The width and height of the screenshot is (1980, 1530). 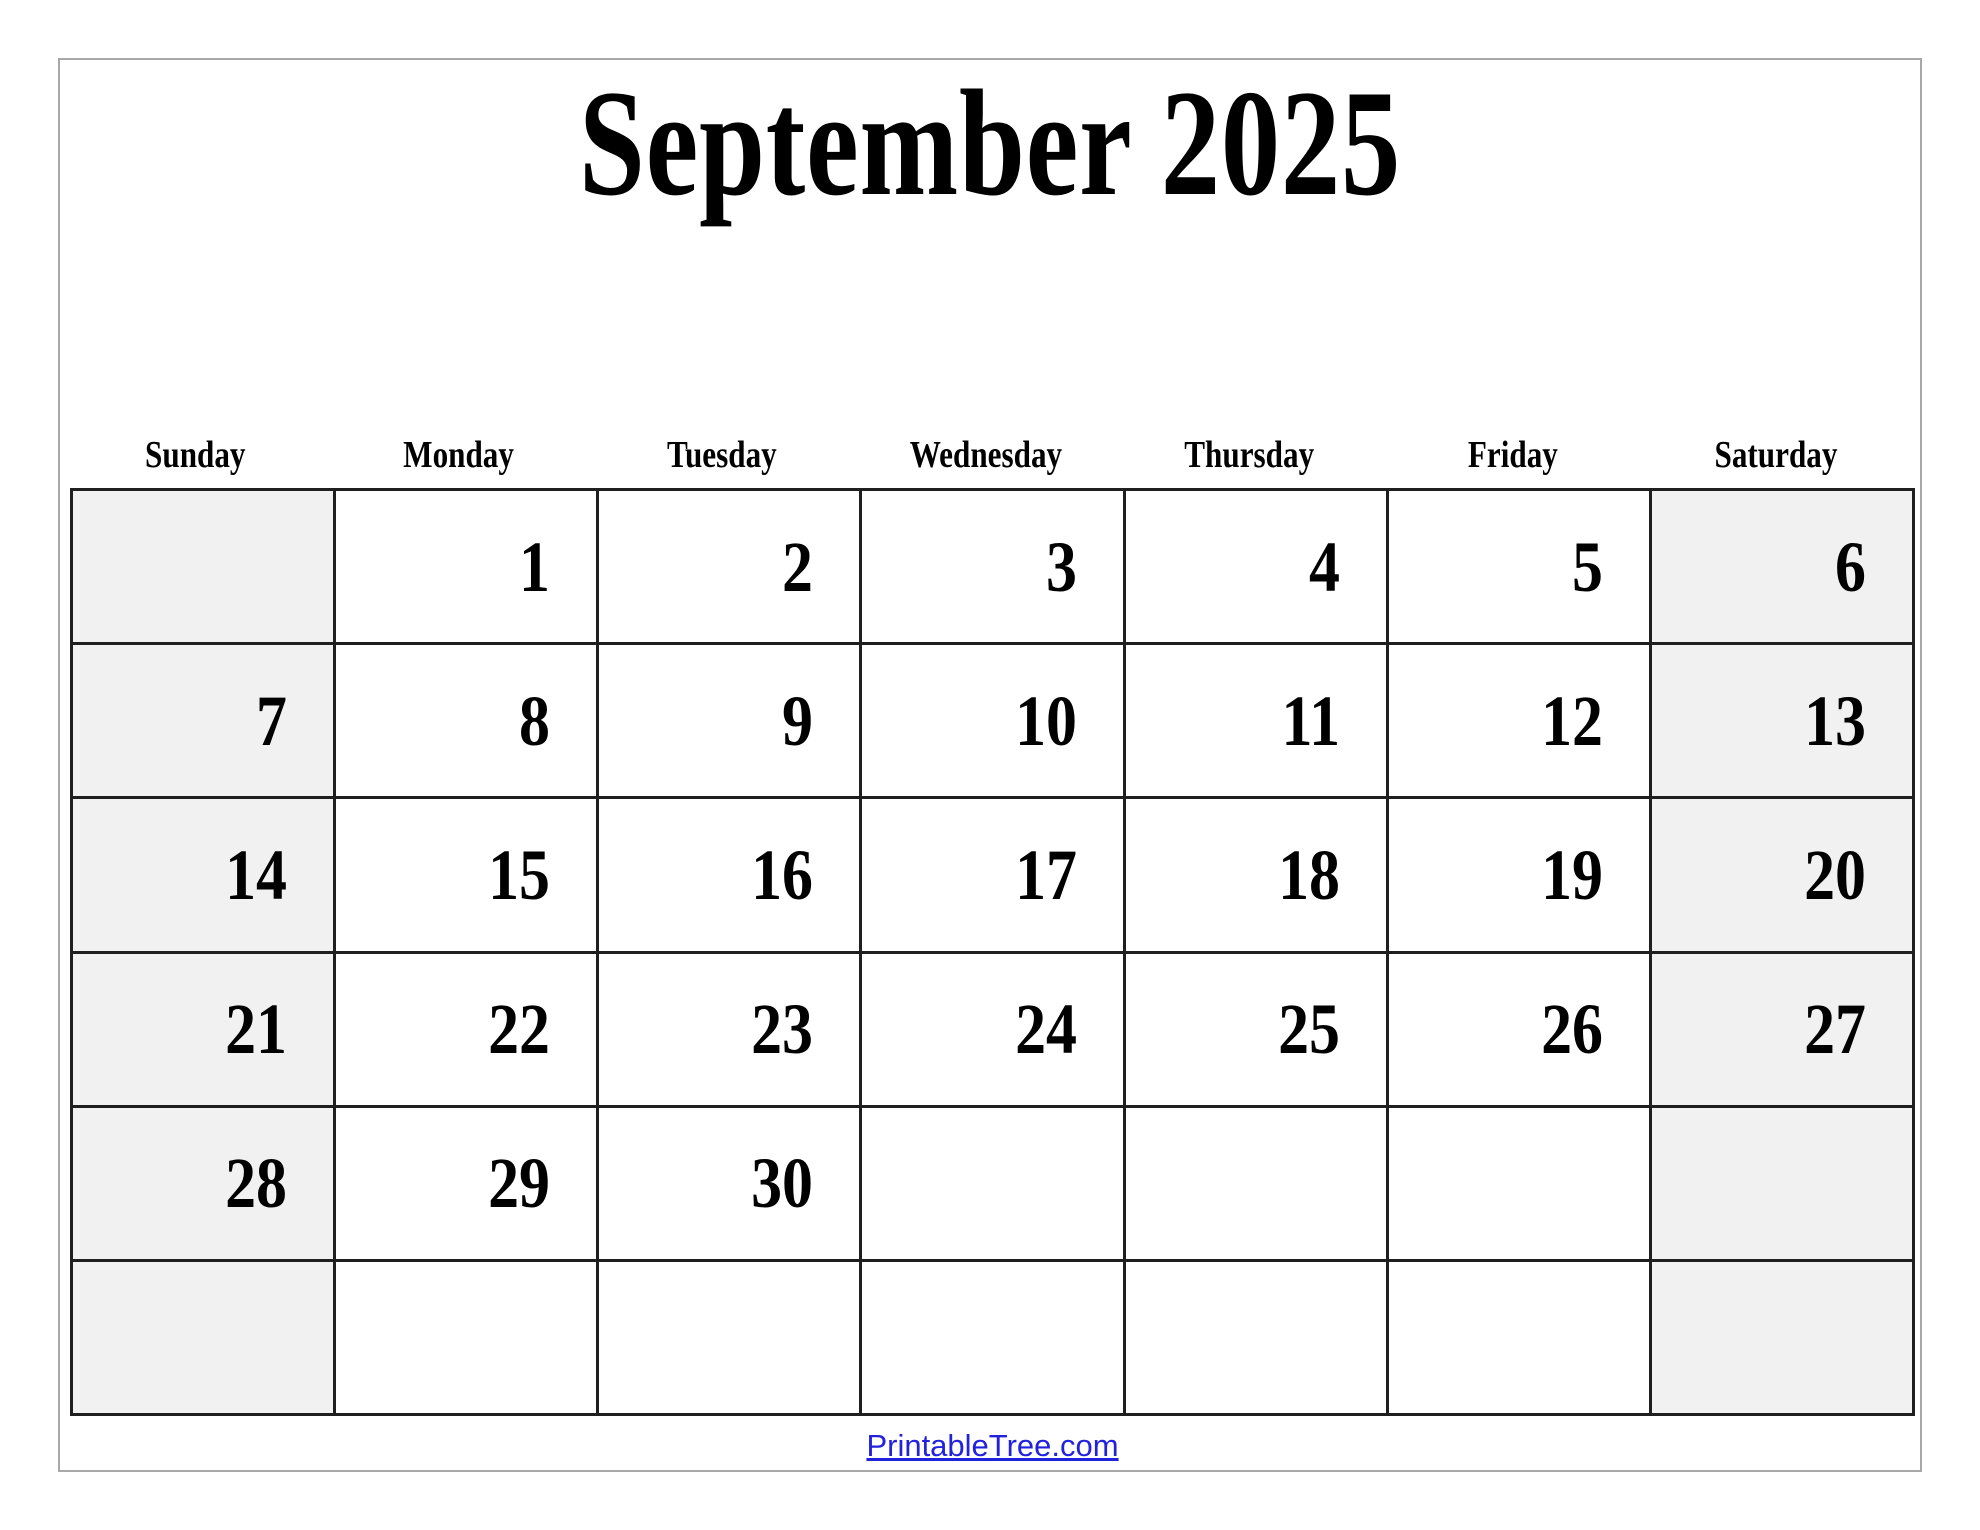 I want to click on day-number: 22, so click(x=519, y=1029).